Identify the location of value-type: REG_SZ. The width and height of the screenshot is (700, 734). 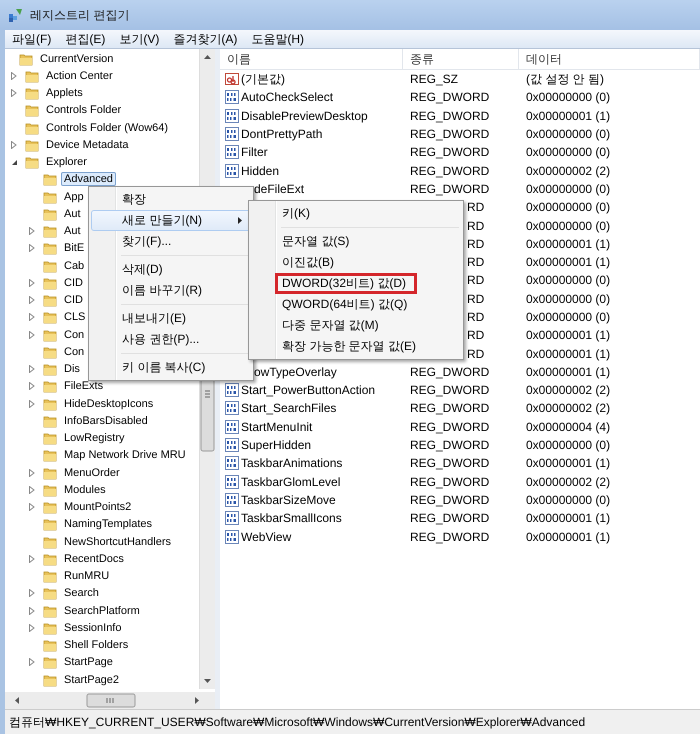
(434, 79).